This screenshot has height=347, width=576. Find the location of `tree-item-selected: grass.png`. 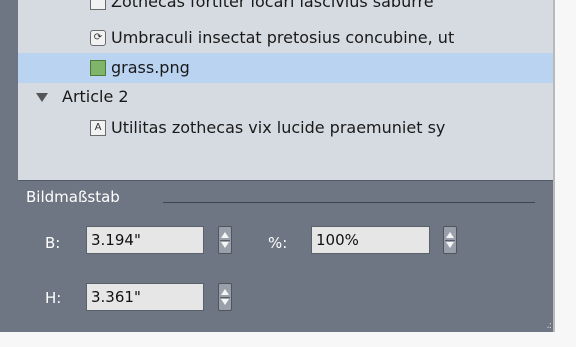

tree-item-selected: grass.png is located at coordinates (285, 68).